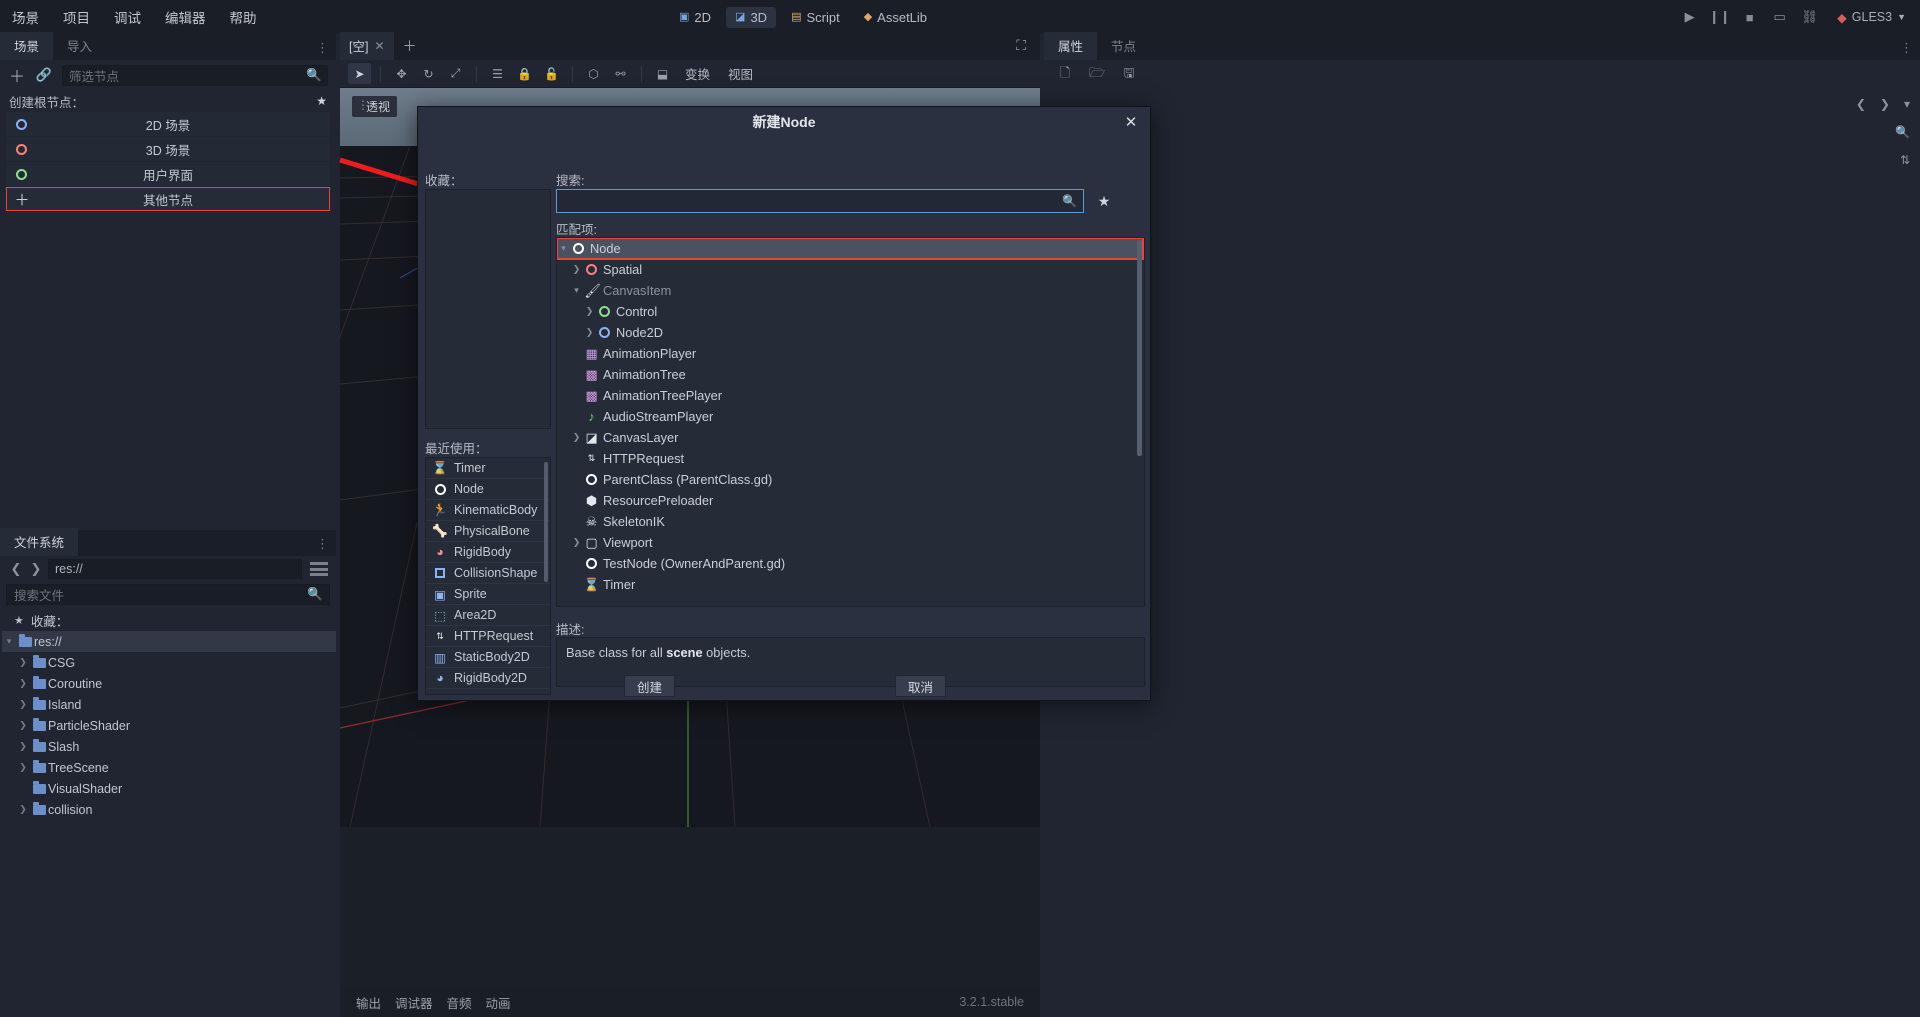  I want to click on ungroup-icon: ⚯, so click(620, 73).